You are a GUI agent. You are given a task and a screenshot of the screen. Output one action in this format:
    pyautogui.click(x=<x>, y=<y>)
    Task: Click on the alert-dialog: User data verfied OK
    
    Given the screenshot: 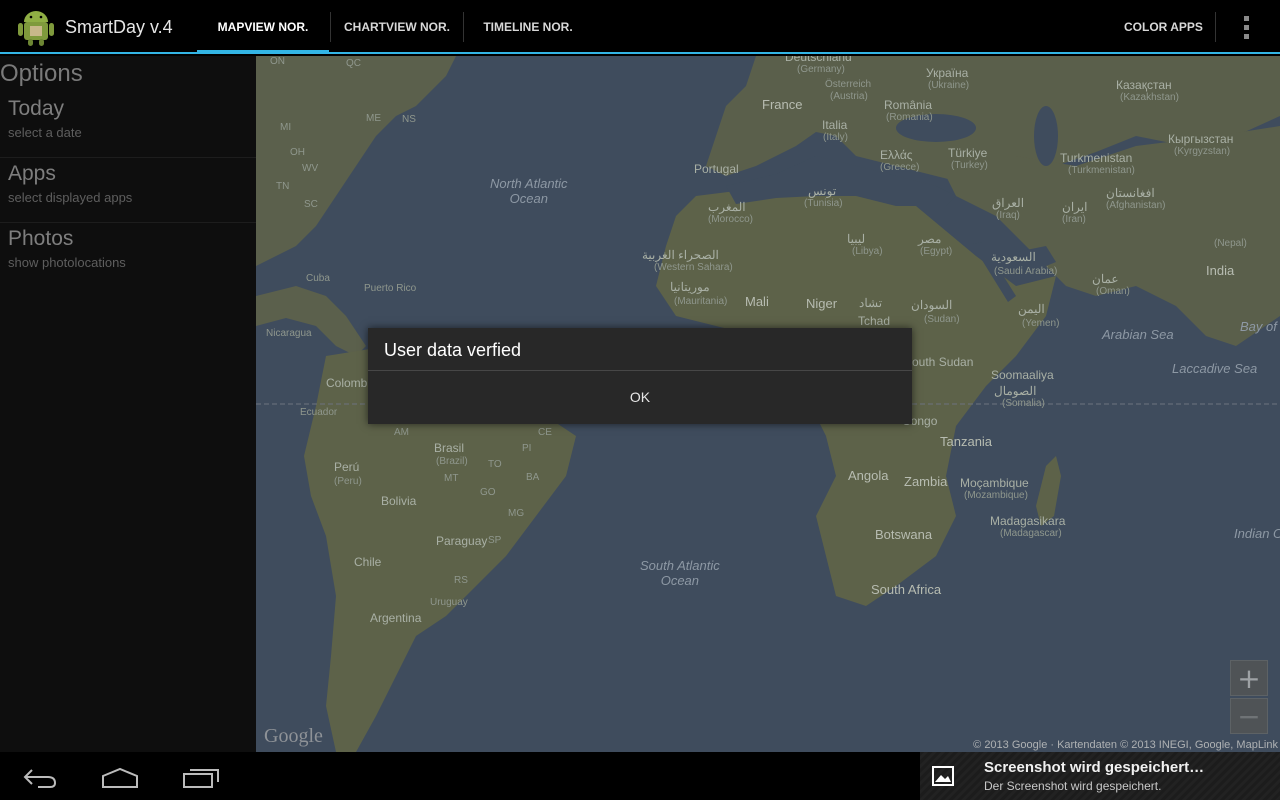 What is the action you would take?
    pyautogui.click(x=640, y=376)
    